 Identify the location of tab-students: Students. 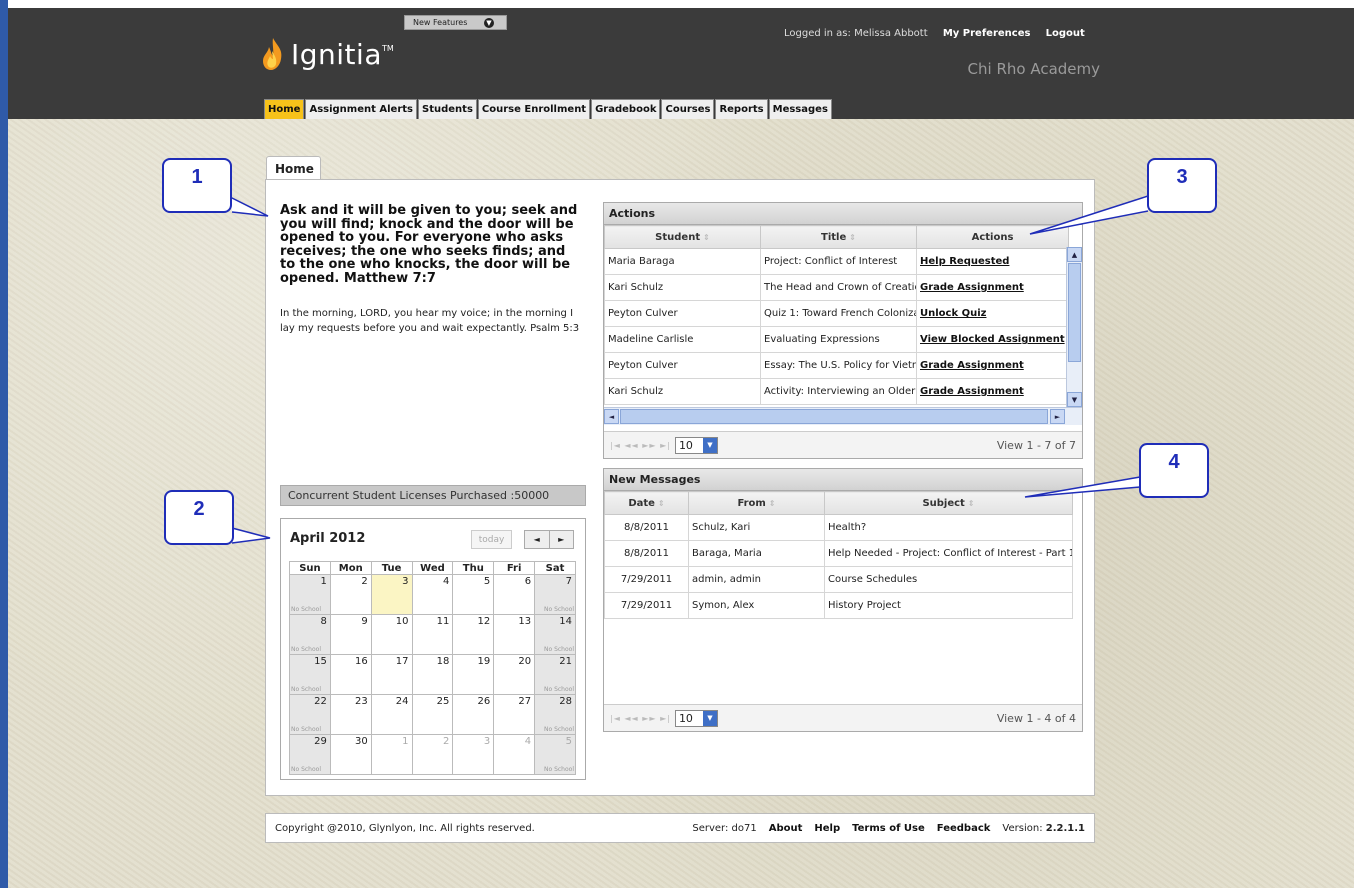
(447, 109).